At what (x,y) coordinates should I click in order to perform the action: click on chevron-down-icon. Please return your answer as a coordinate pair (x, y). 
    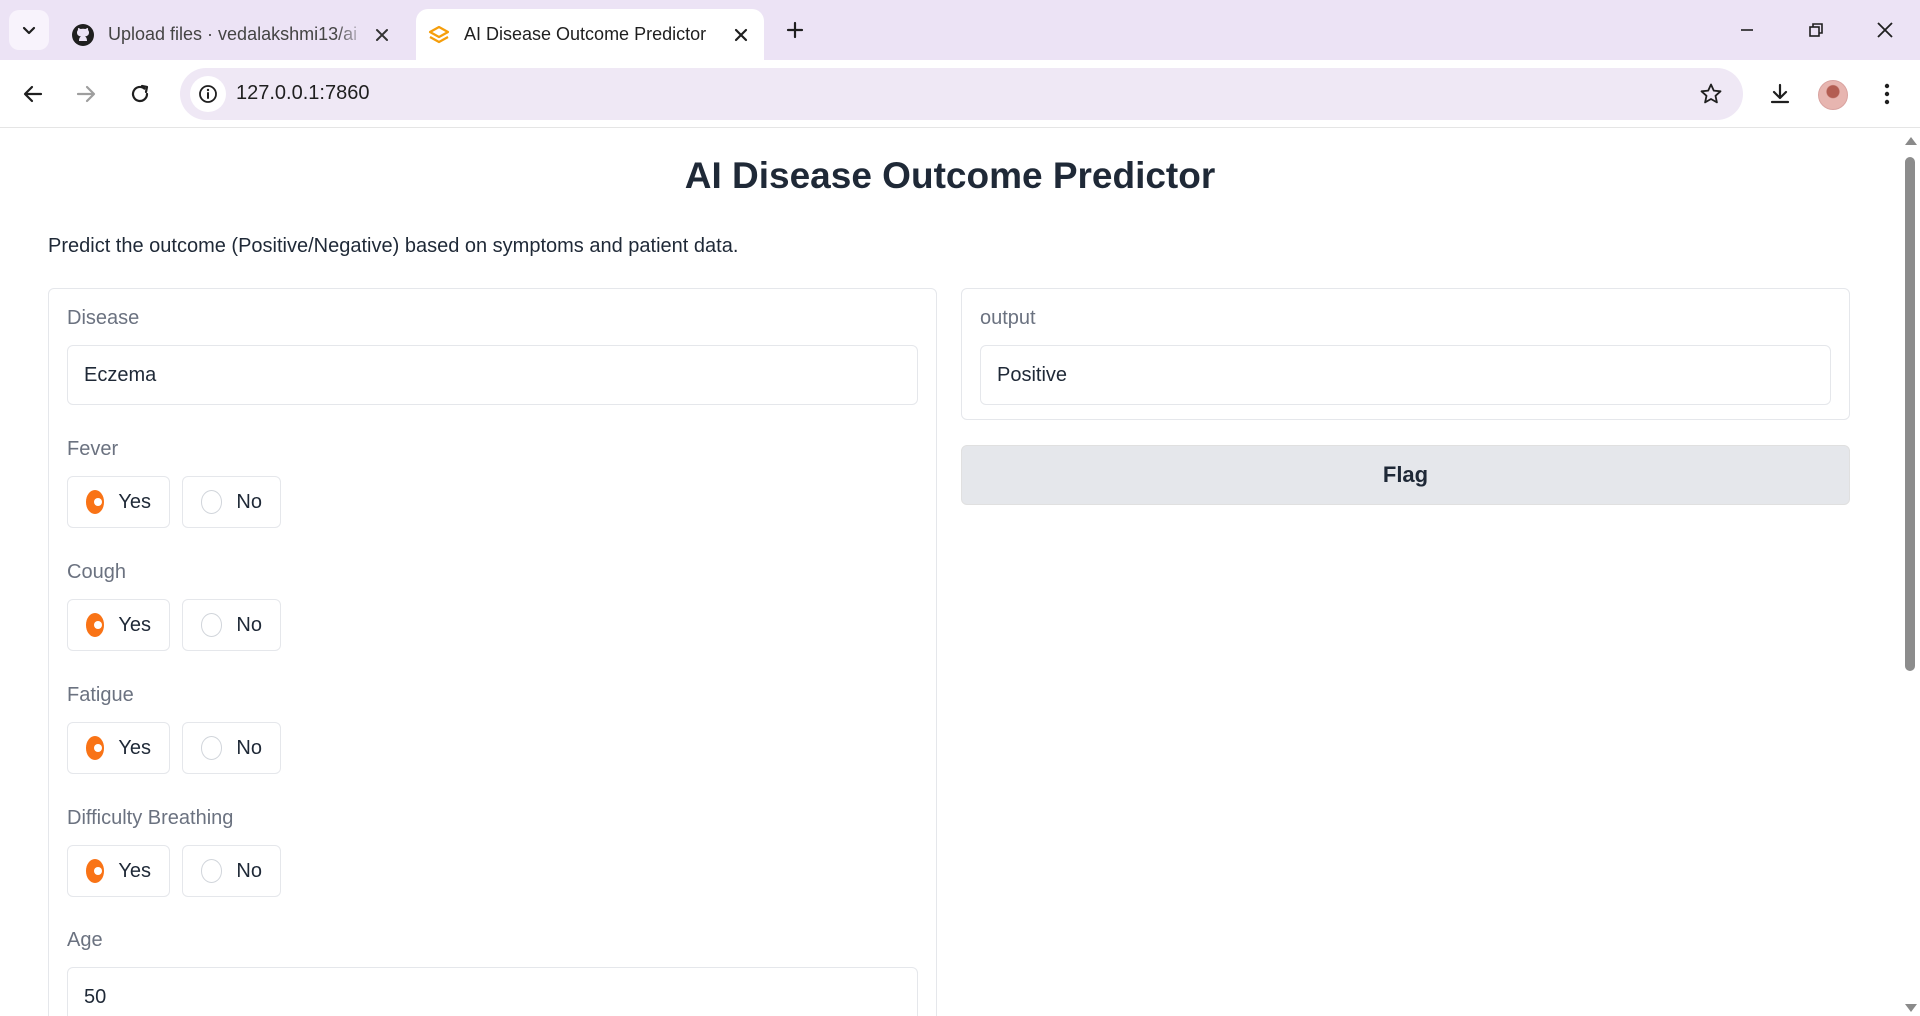
    Looking at the image, I should click on (29, 30).